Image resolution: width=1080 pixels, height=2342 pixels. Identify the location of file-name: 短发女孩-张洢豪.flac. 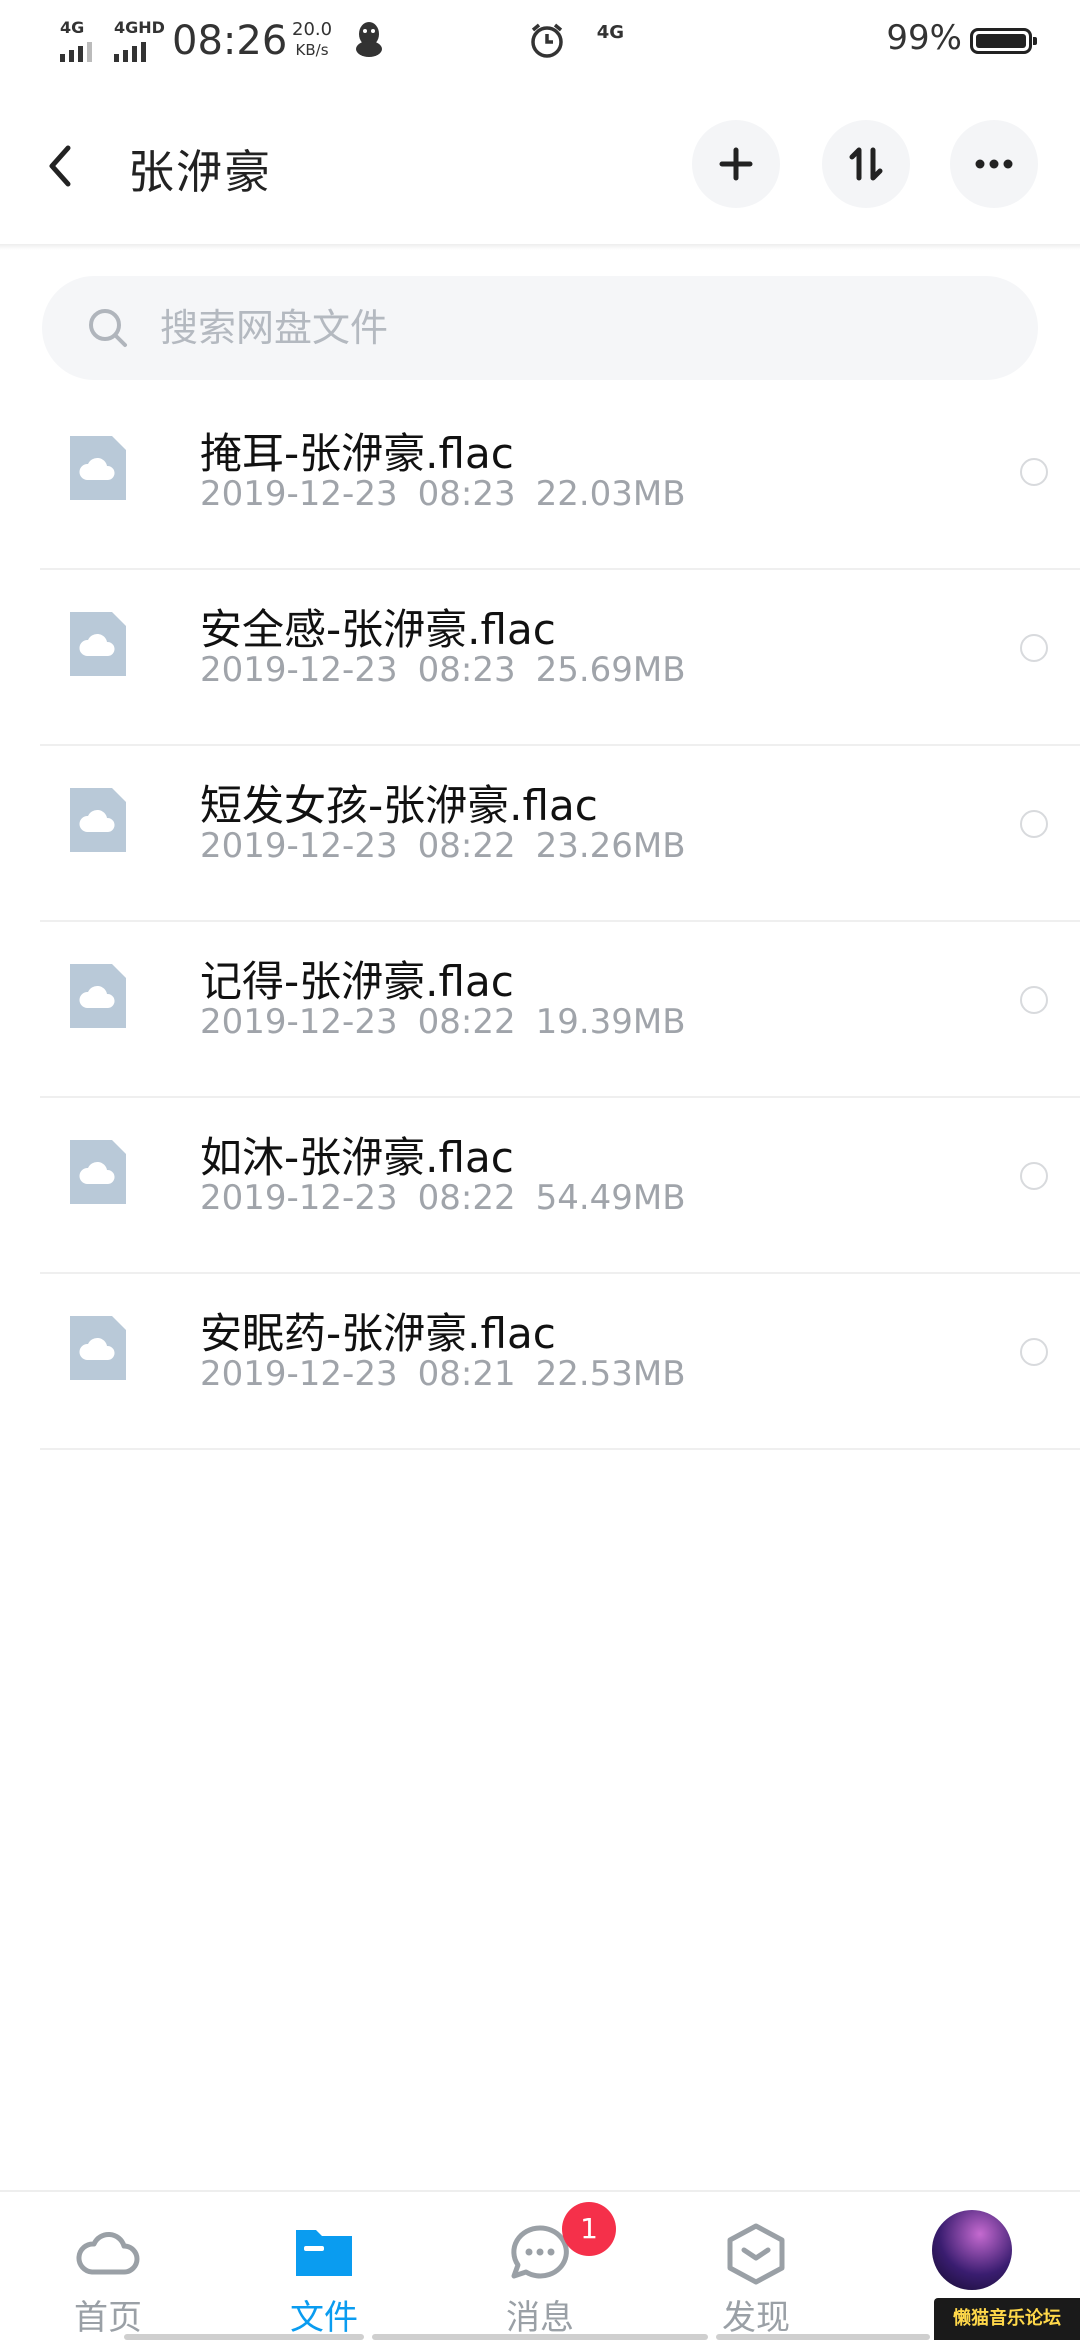
(399, 805).